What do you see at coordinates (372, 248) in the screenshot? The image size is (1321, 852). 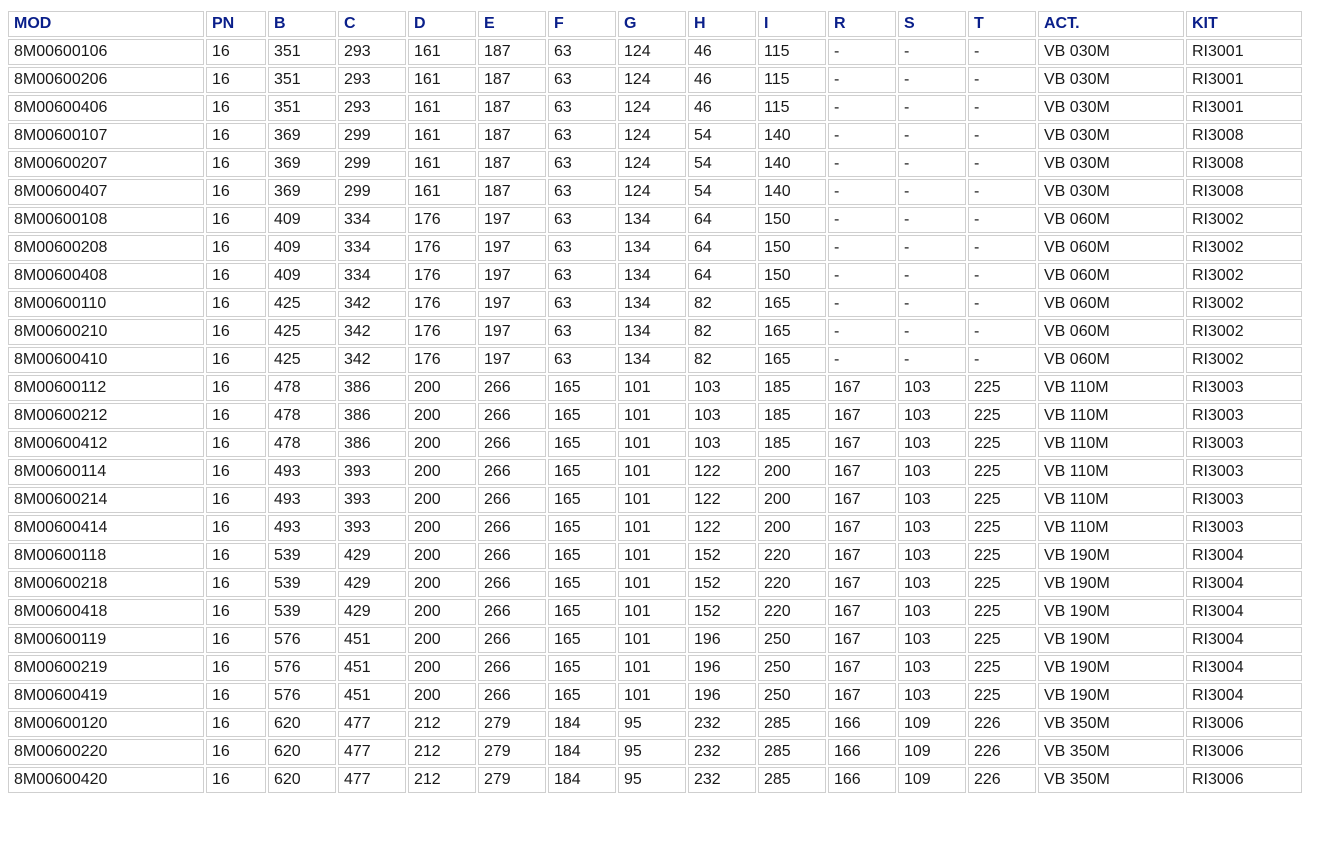 I see `table-cell: 334` at bounding box center [372, 248].